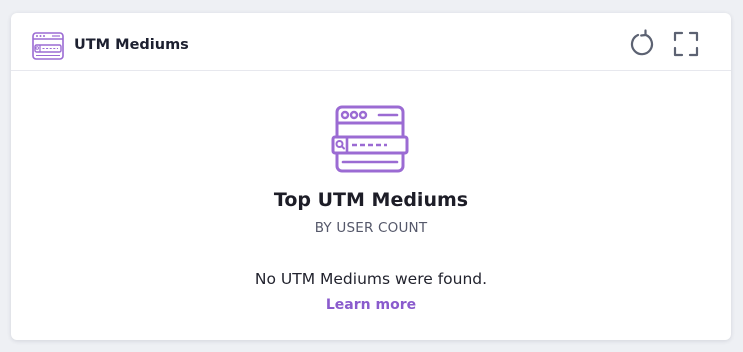 The image size is (743, 352). I want to click on refresh-icon, so click(641, 44).